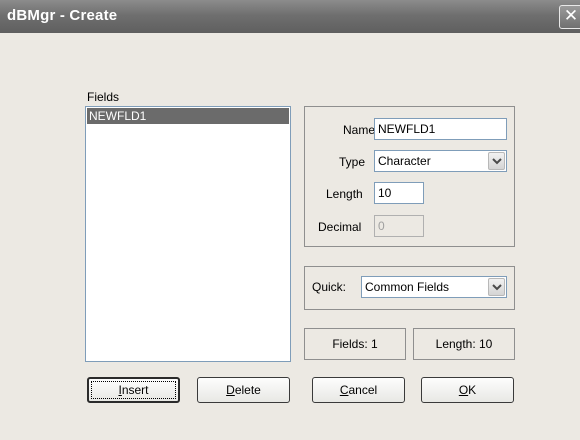  What do you see at coordinates (399, 193) in the screenshot?
I see `length-field: 10` at bounding box center [399, 193].